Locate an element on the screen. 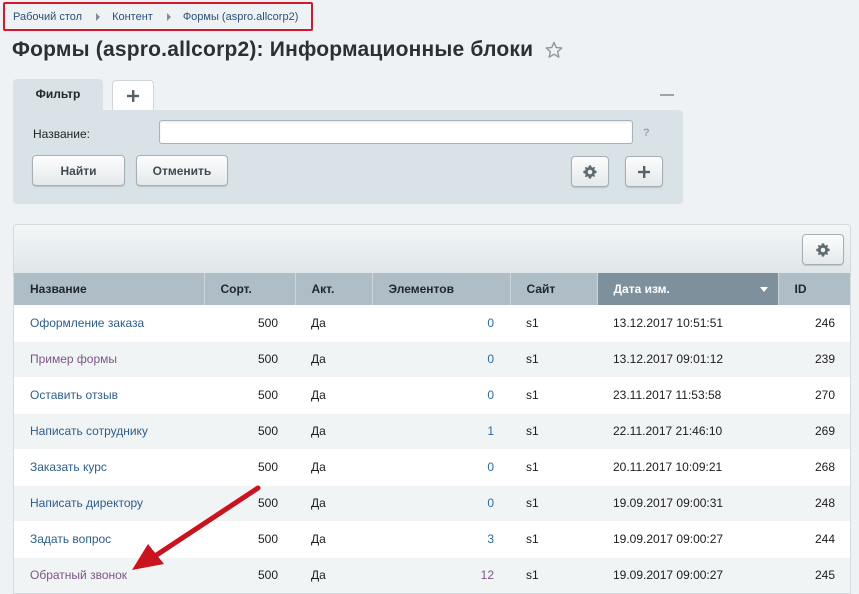 The height and width of the screenshot is (594, 859). cancel-button: Отменить is located at coordinates (182, 170).